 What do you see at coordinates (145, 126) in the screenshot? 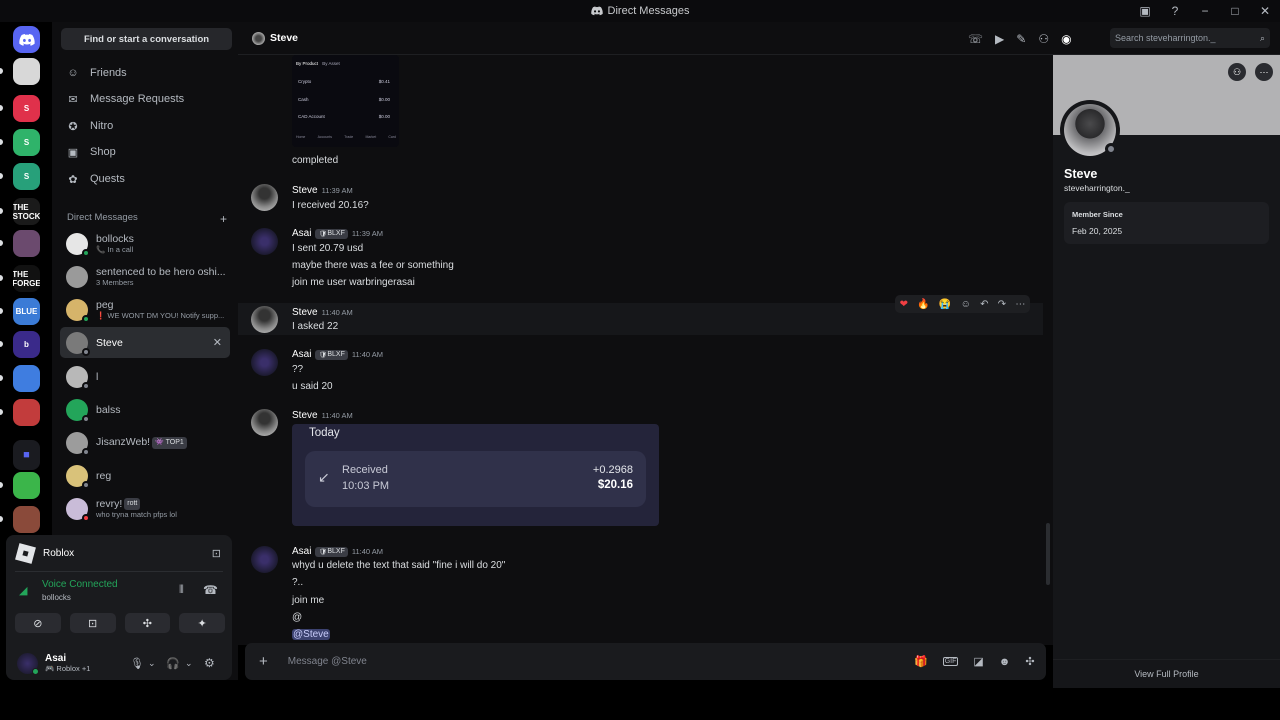
I see `nav-item-nitro: ✪ Nitro` at bounding box center [145, 126].